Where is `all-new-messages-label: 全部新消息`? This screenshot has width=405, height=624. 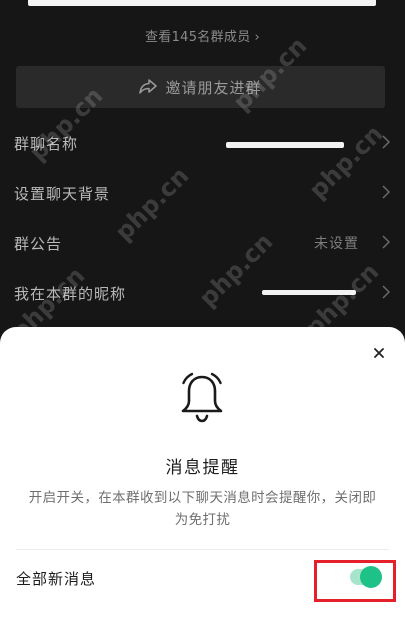 all-new-messages-label: 全部新消息 is located at coordinates (56, 579).